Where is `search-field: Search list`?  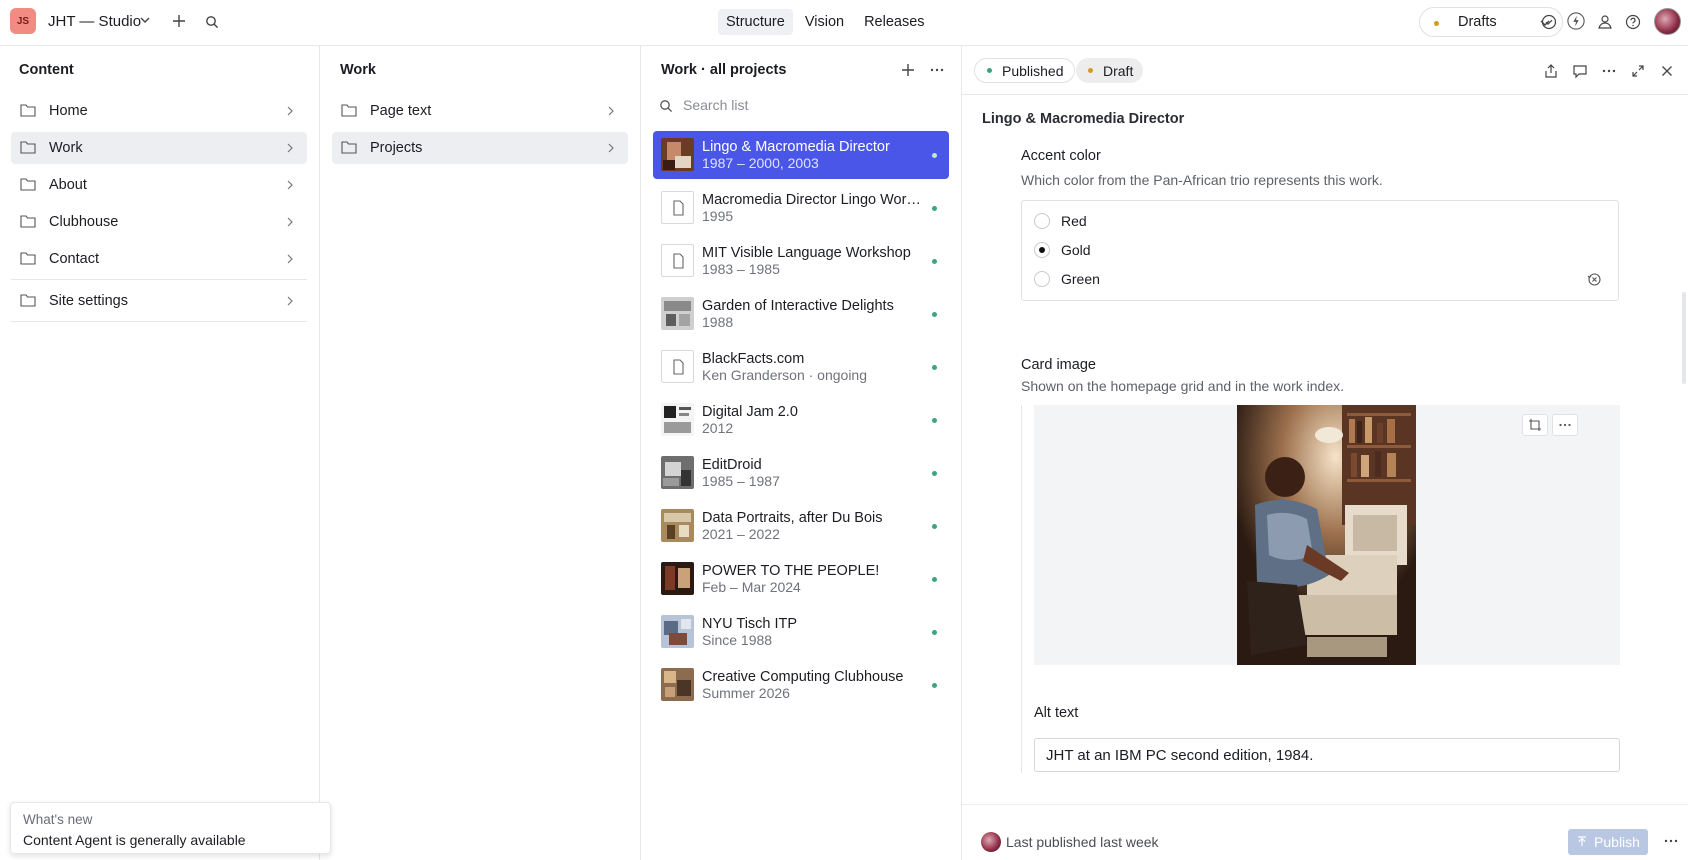 search-field: Search list is located at coordinates (794, 107).